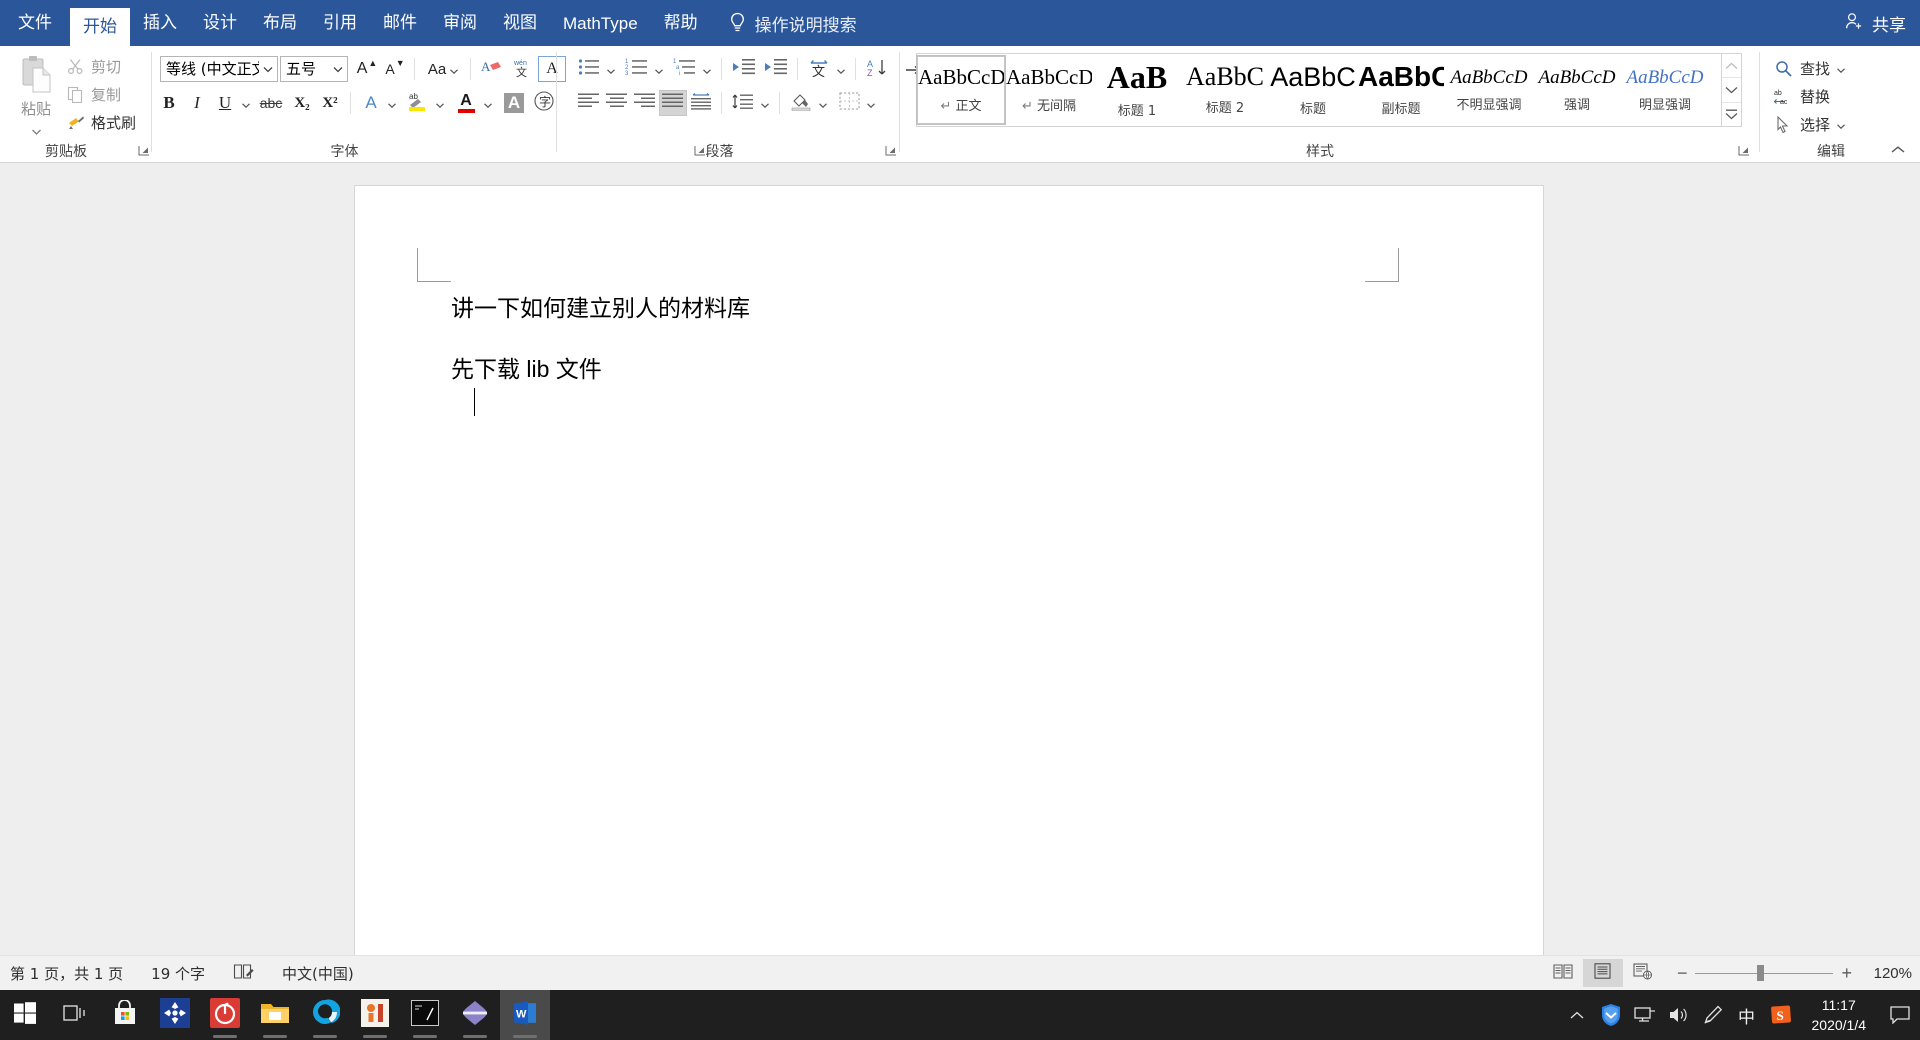 This screenshot has width=1920, height=1040. I want to click on font-color-button: A, so click(466, 103).